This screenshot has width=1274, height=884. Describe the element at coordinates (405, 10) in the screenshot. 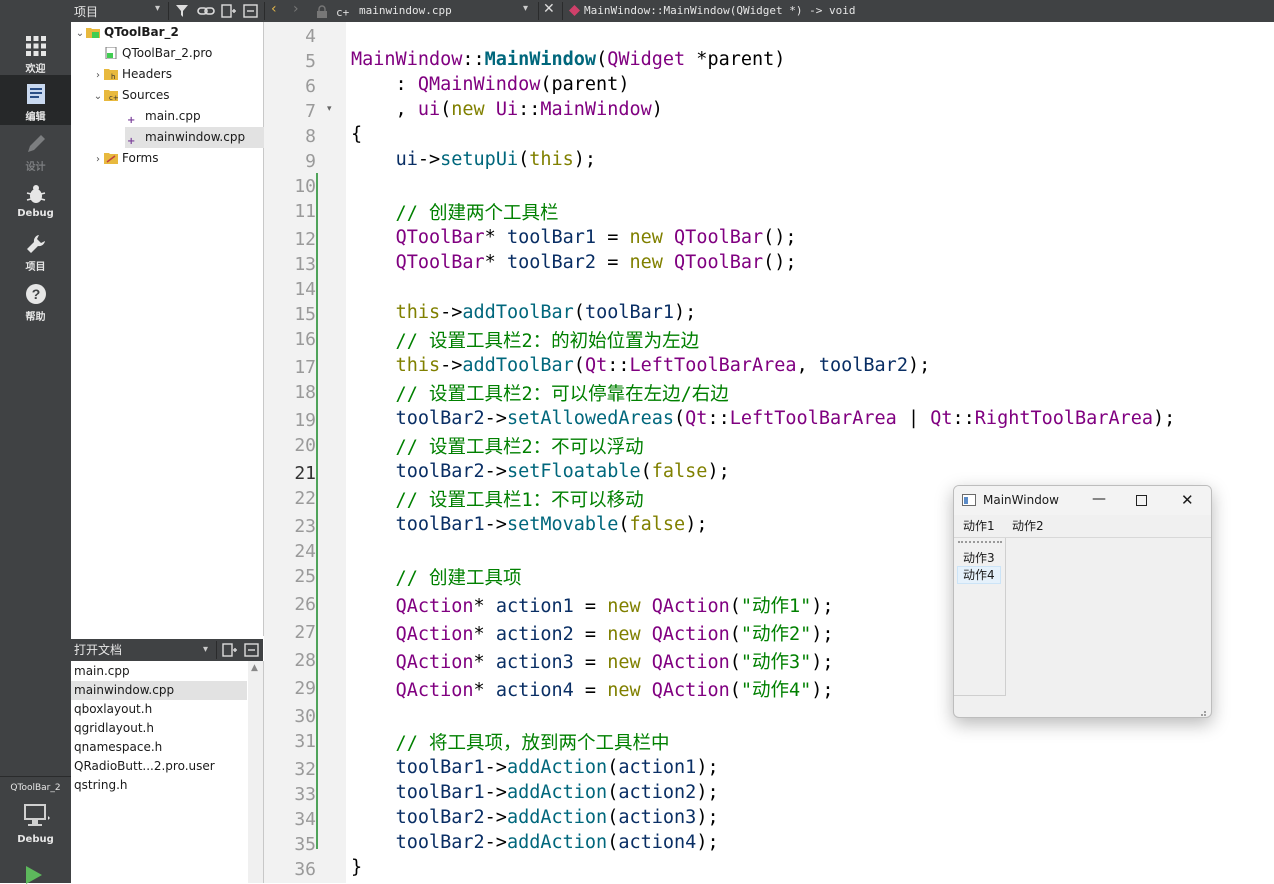

I see `file-tab: mainwindow.cpp` at that location.